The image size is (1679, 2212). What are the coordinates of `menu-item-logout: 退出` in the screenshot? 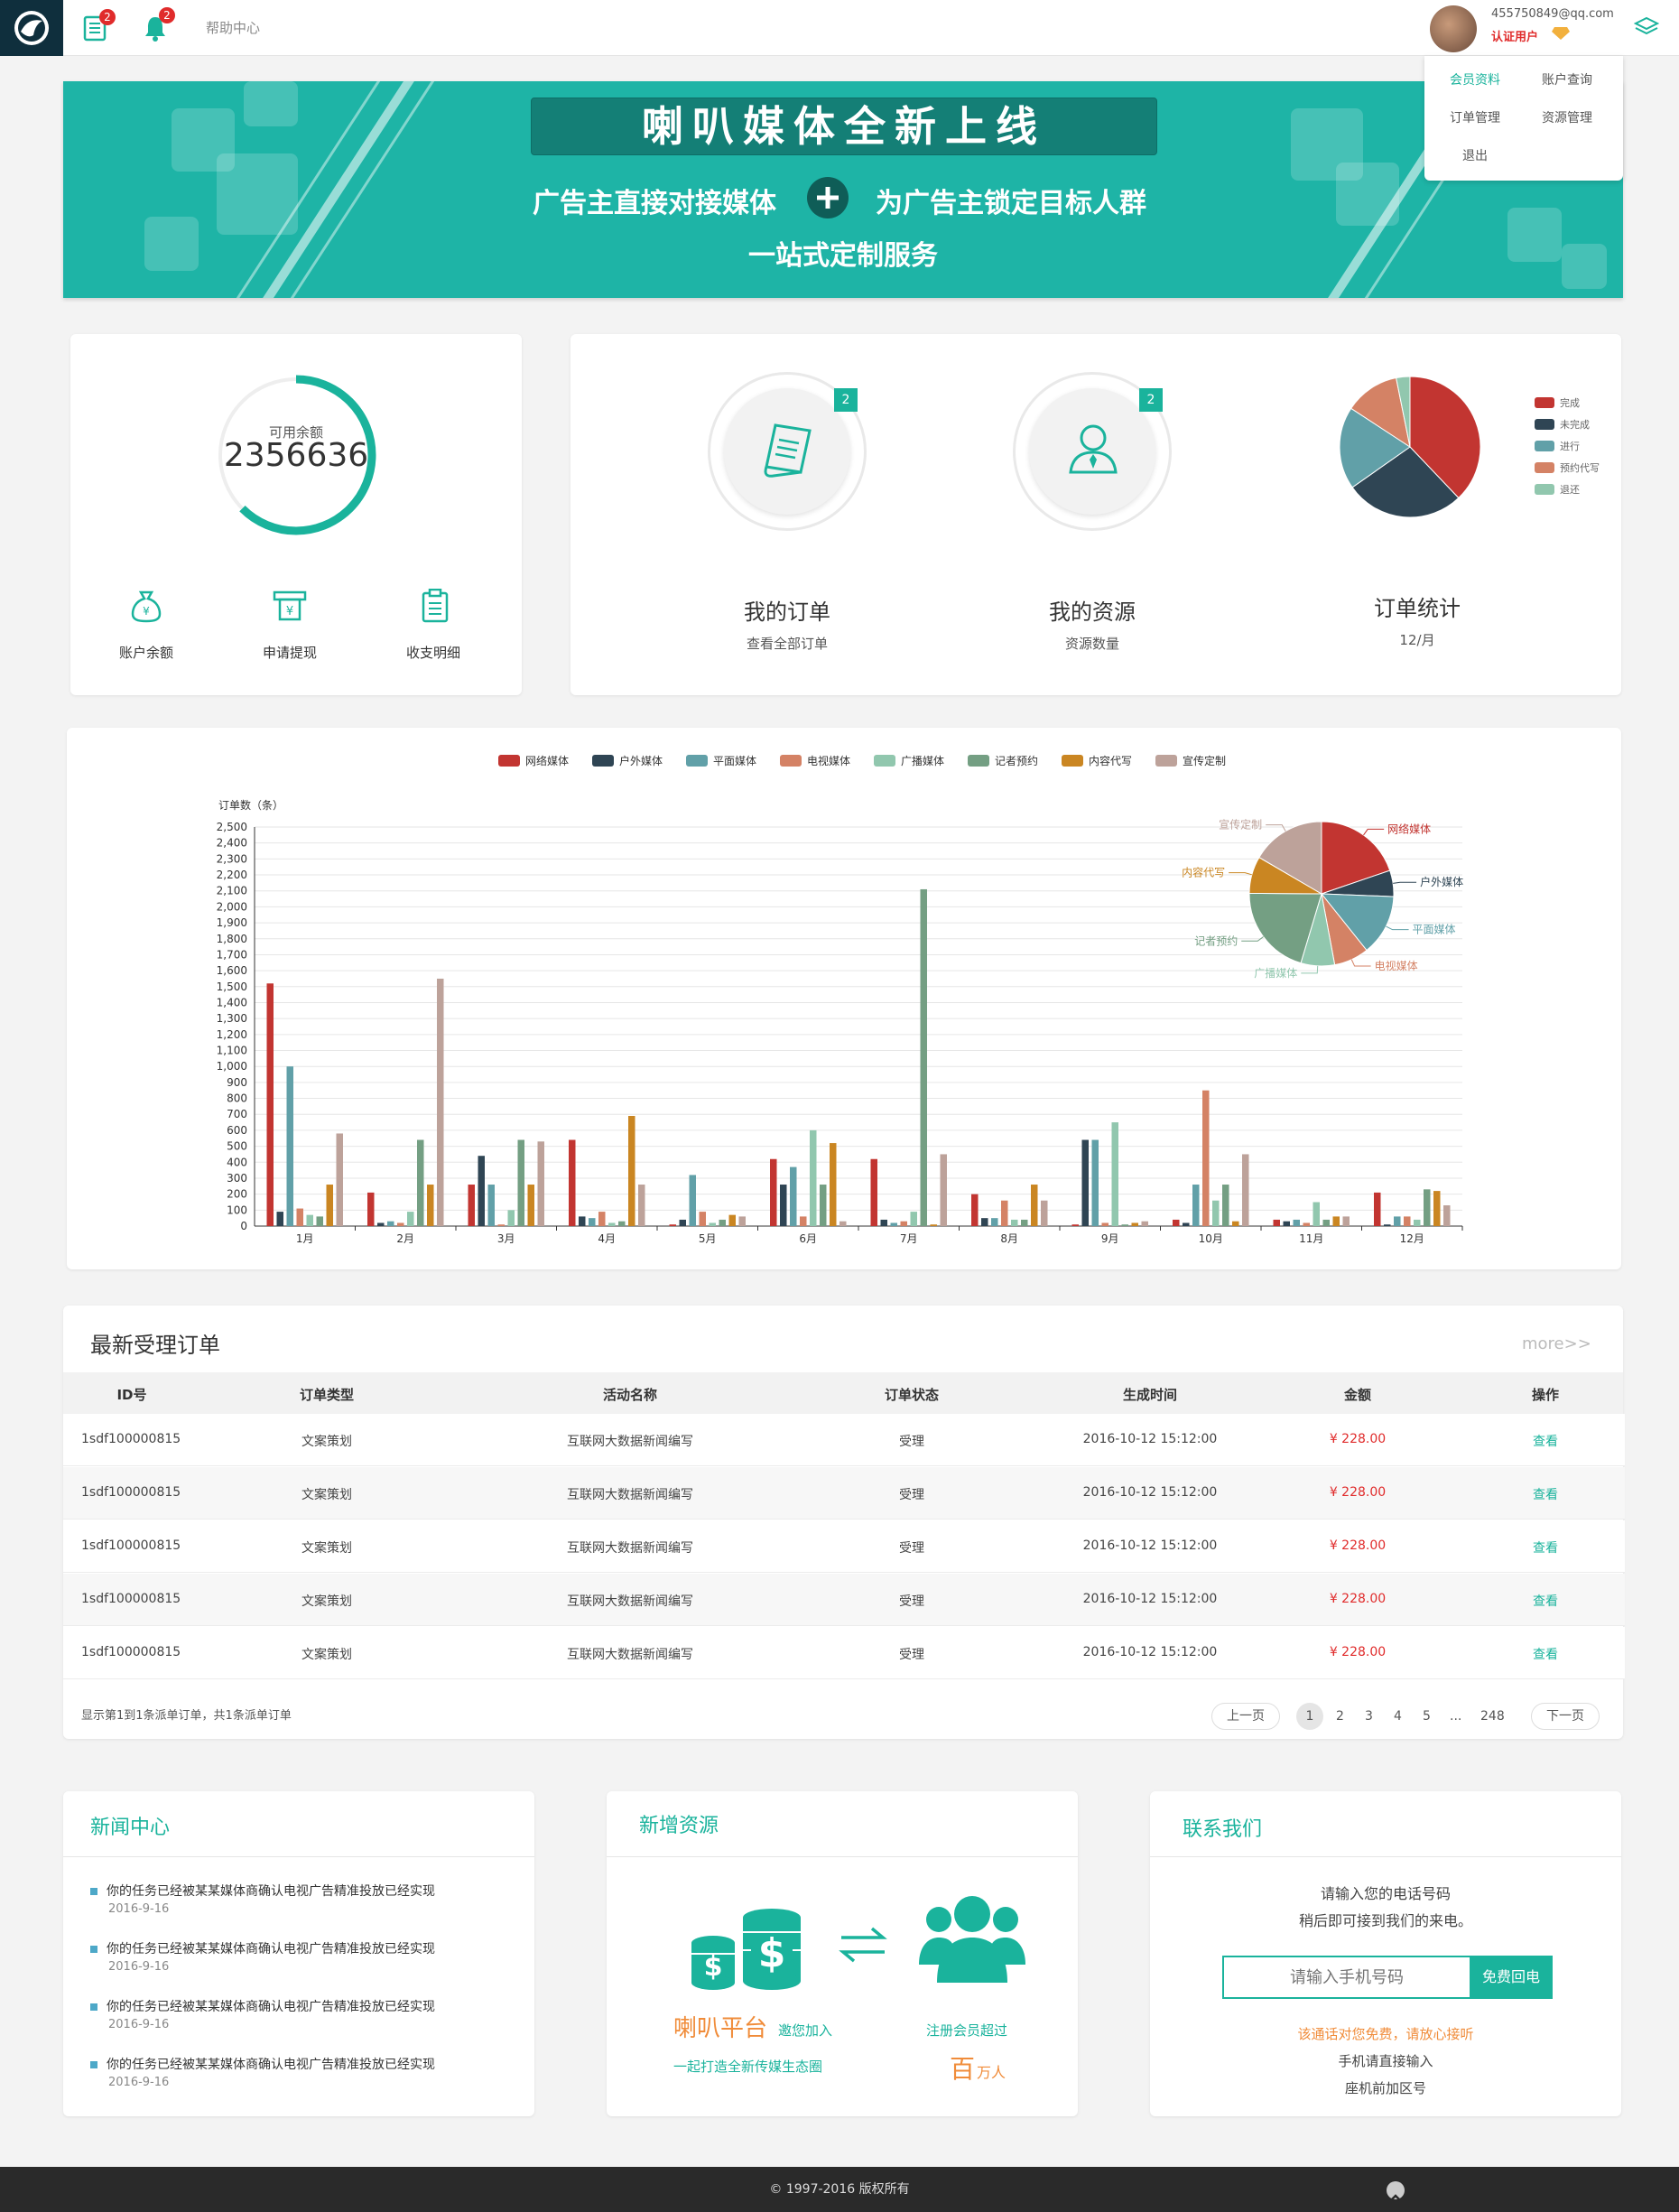 It's located at (1475, 155).